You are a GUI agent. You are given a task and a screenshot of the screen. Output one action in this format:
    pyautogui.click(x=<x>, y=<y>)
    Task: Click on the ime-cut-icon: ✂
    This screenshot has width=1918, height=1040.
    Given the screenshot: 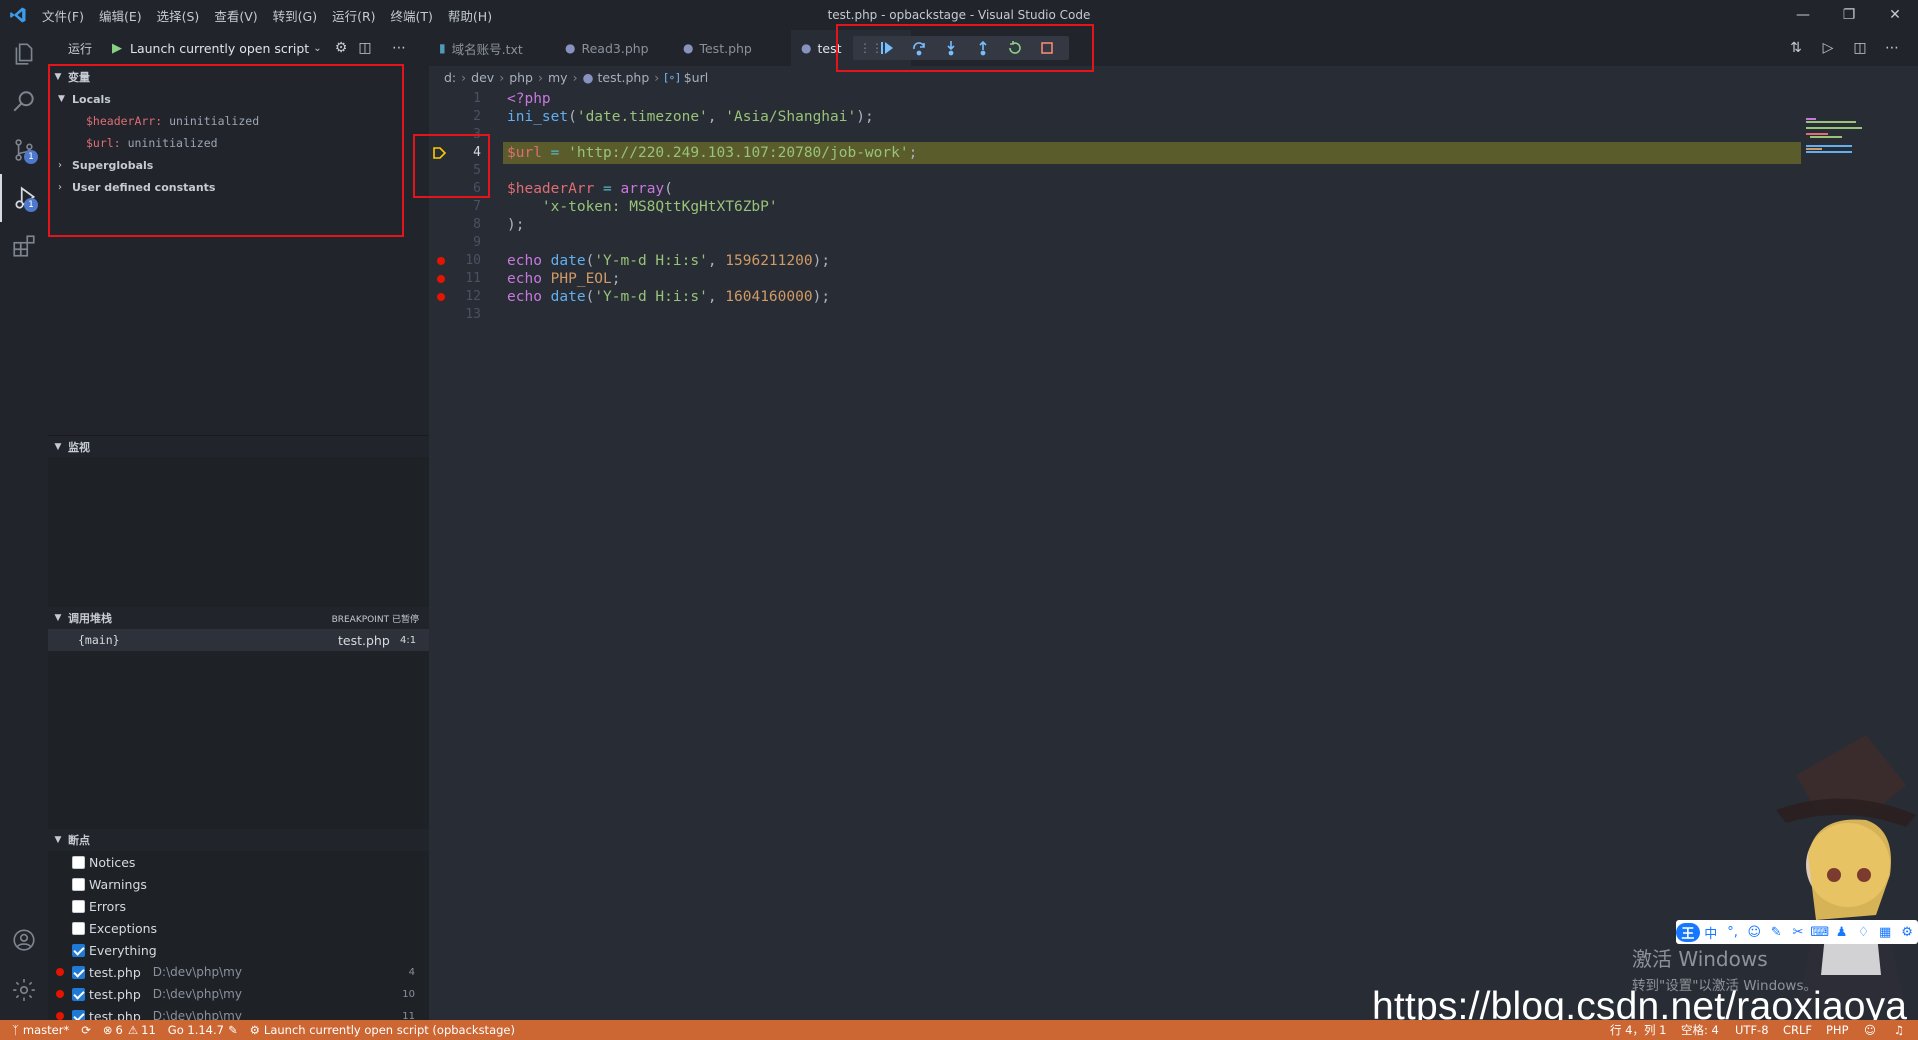 What is the action you would take?
    pyautogui.click(x=1798, y=932)
    